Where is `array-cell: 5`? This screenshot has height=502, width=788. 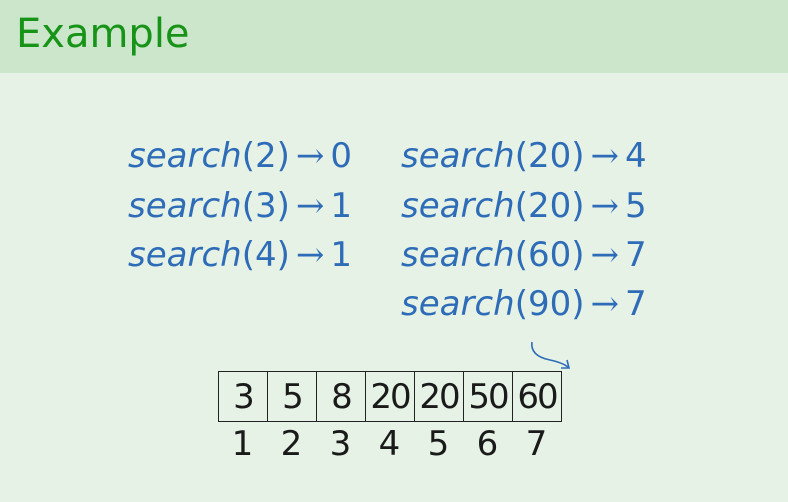 array-cell: 5 is located at coordinates (292, 396).